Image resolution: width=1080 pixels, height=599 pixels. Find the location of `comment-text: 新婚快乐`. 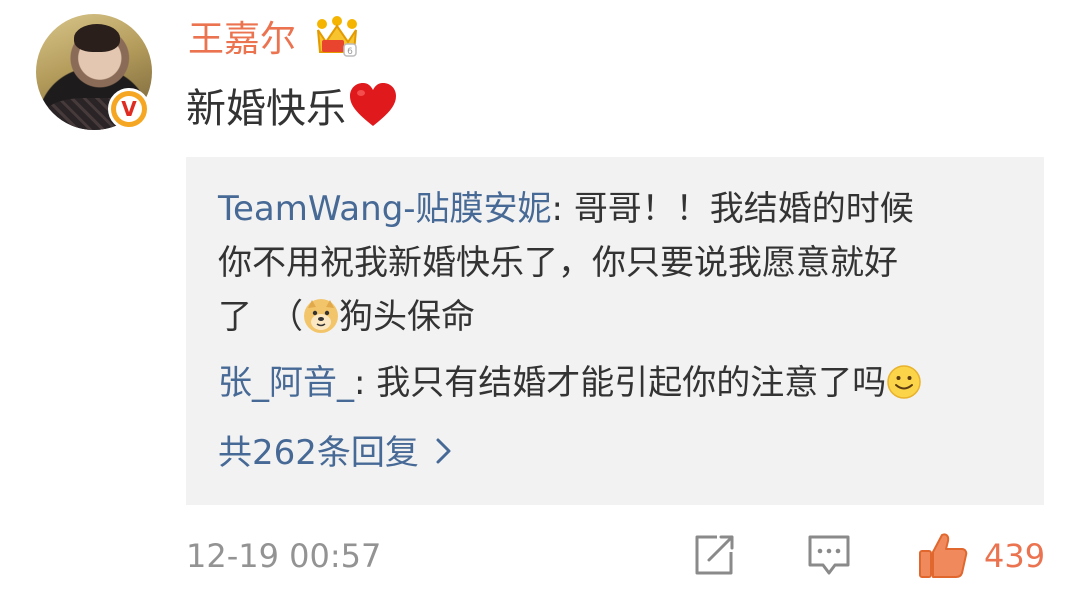

comment-text: 新婚快乐 is located at coordinates (292, 109).